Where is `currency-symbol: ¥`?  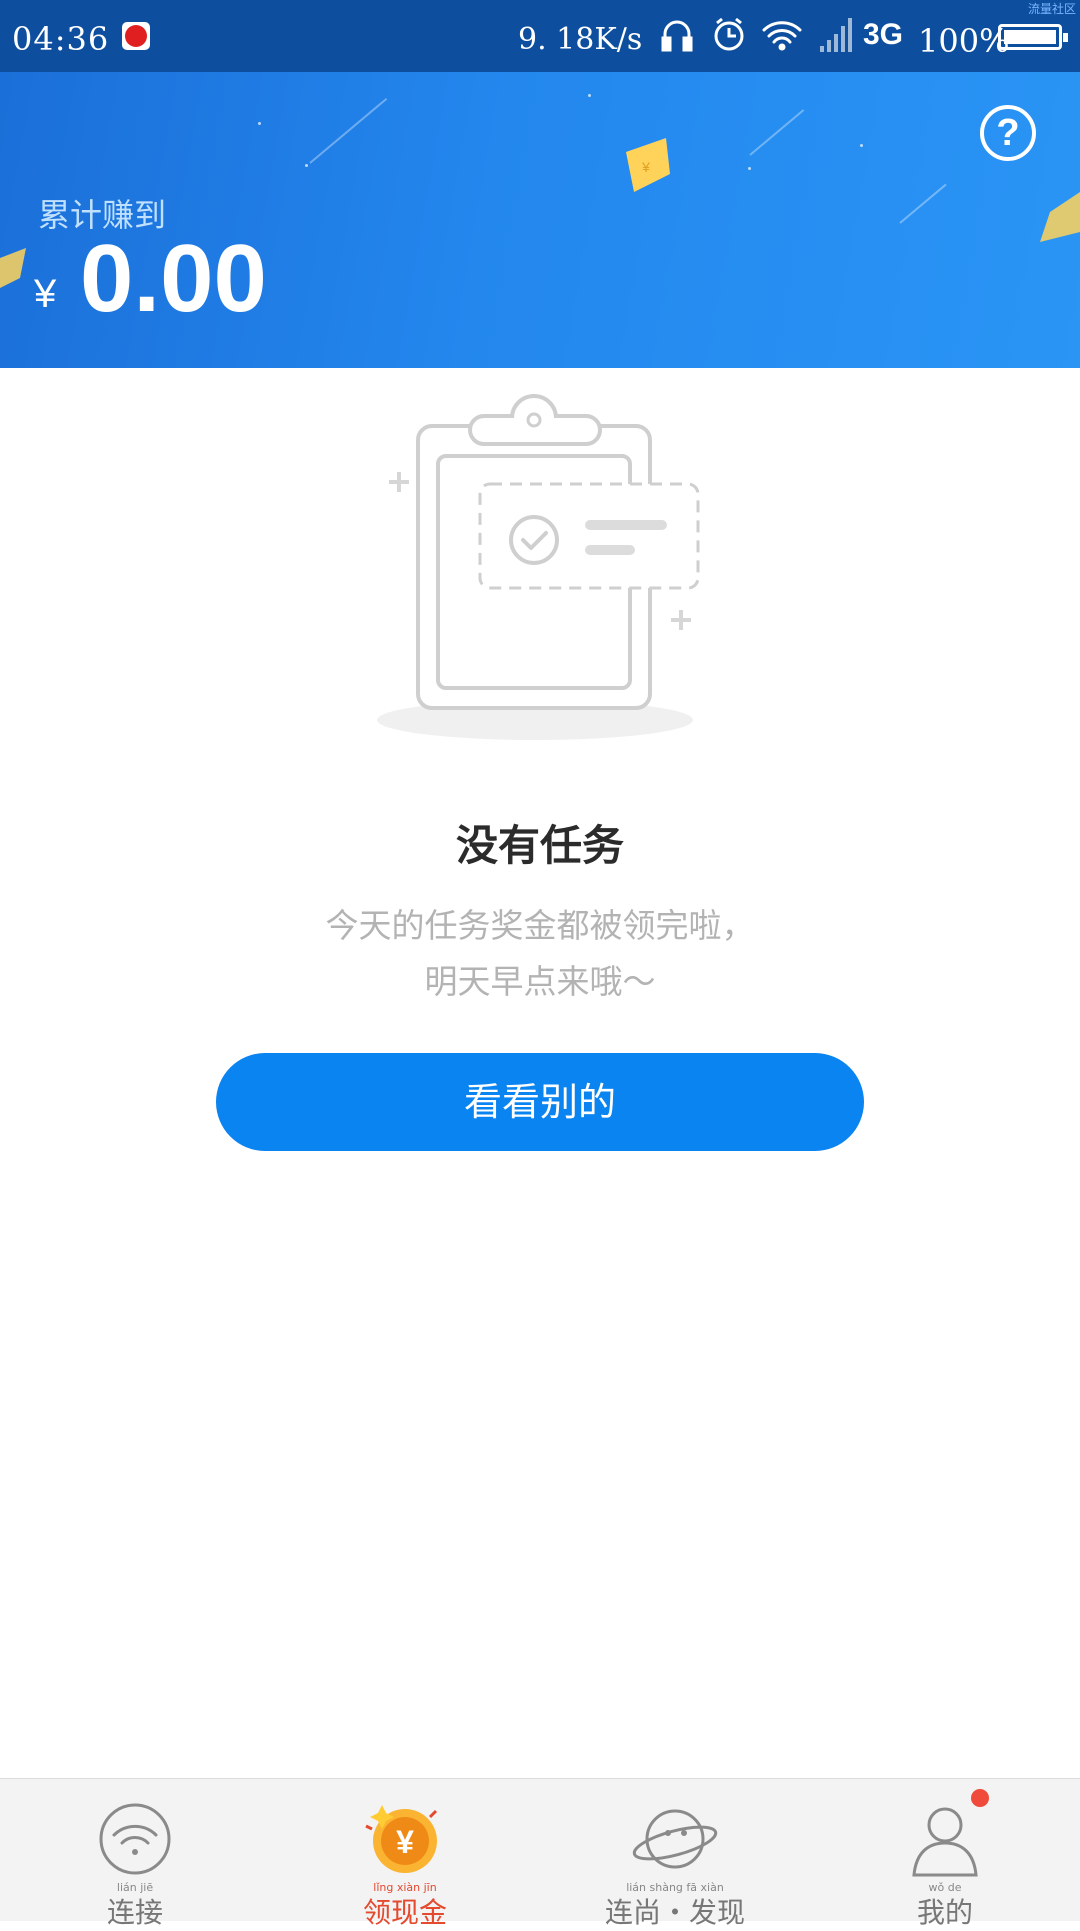
currency-symbol: ¥ is located at coordinates (45, 294).